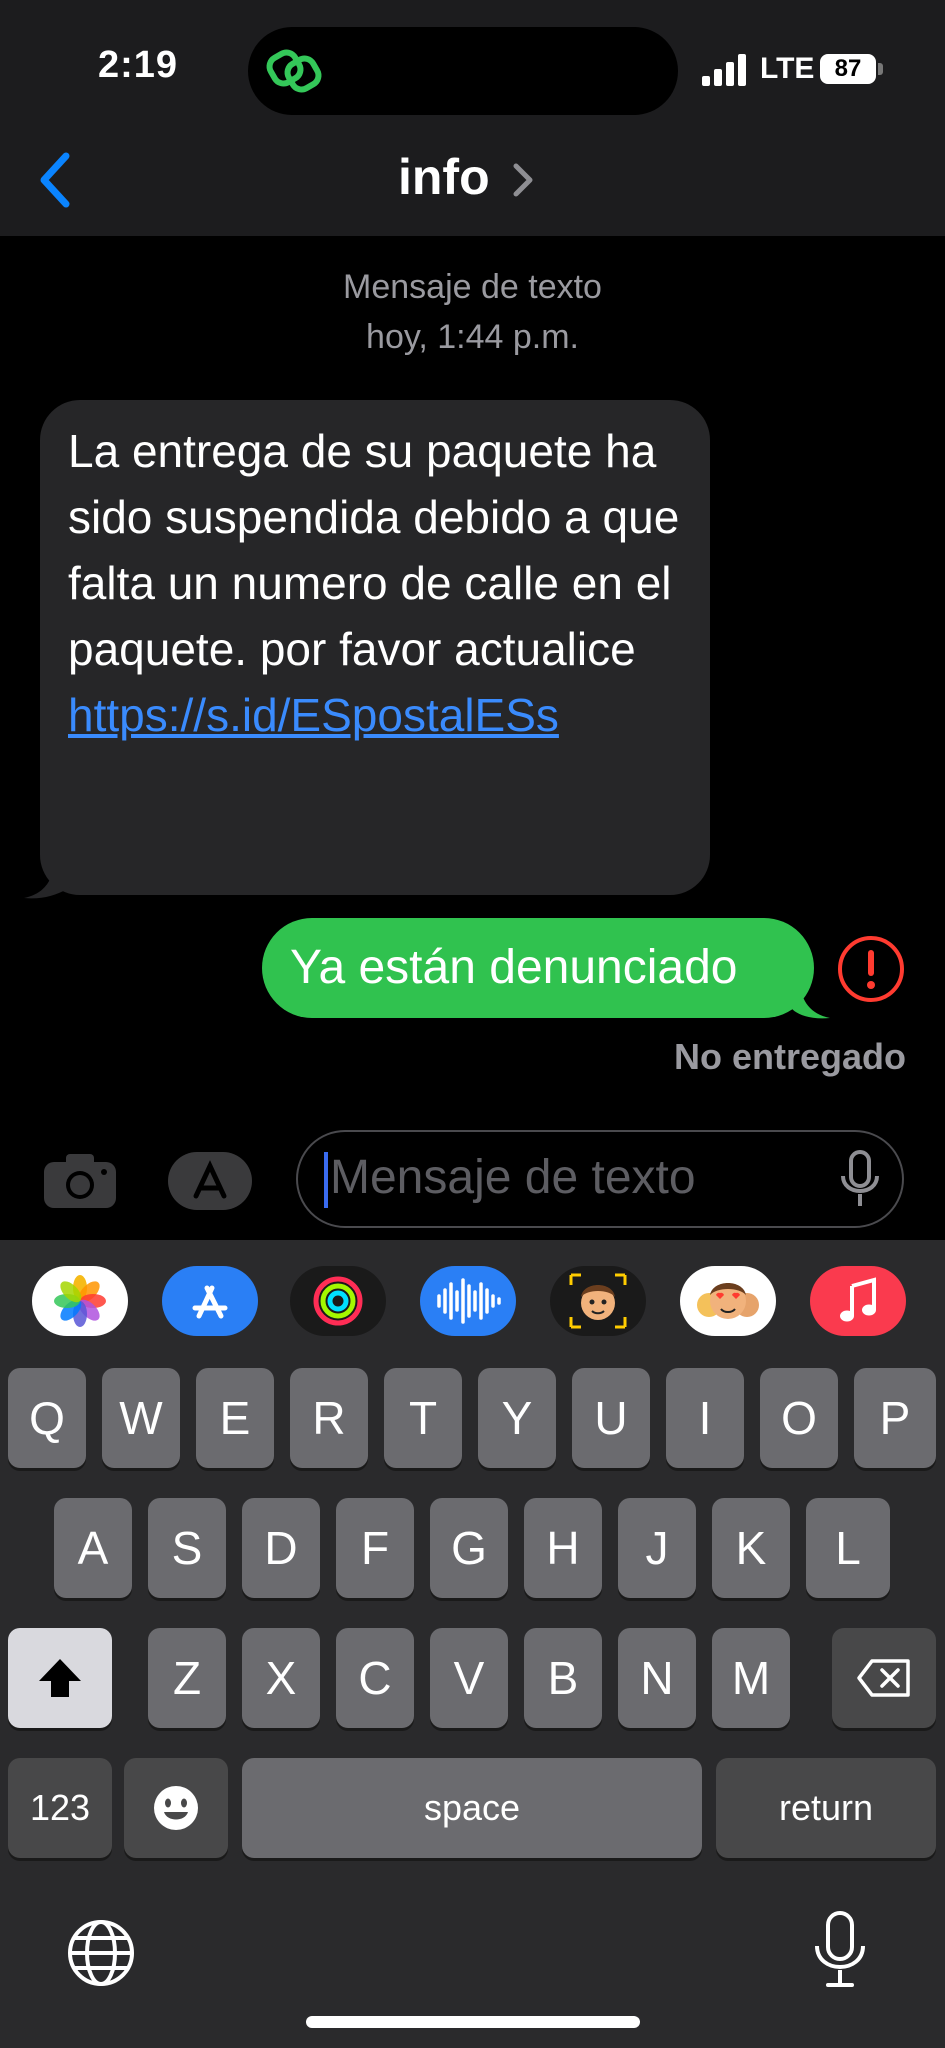  Describe the element at coordinates (472, 1808) in the screenshot. I see `space-key: space` at that location.